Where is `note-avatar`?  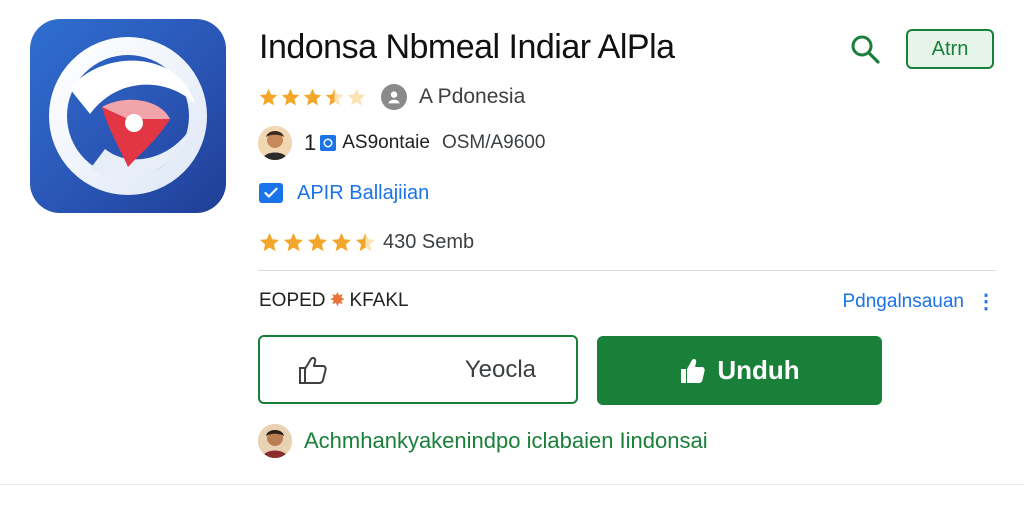
note-avatar is located at coordinates (275, 441).